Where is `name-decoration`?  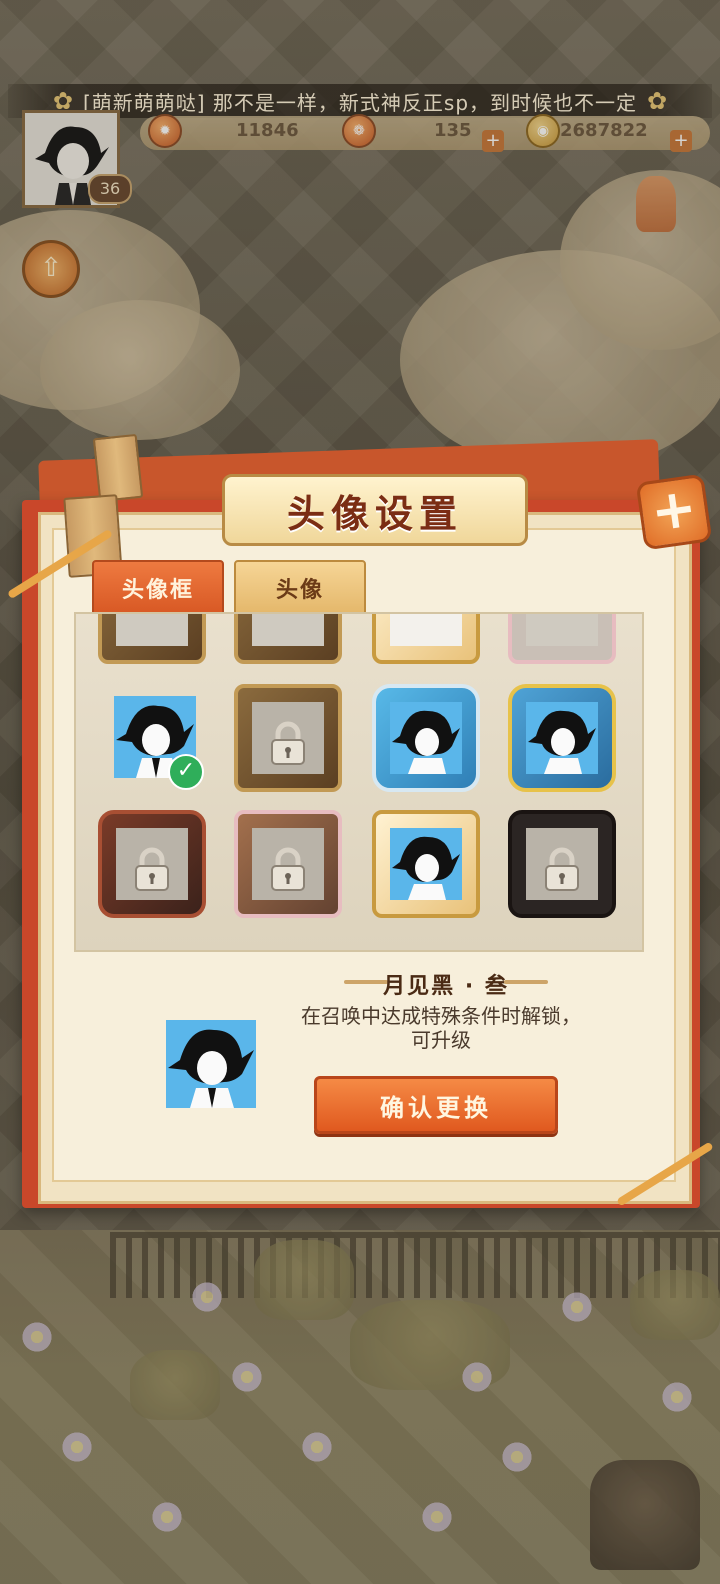 name-decoration is located at coordinates (526, 982).